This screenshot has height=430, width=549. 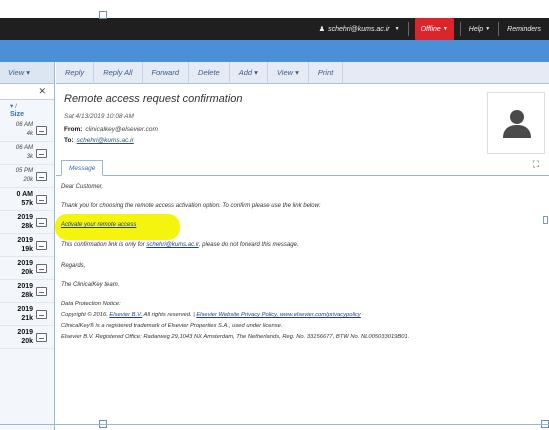 I want to click on team-text: The ClinicalKey team., so click(x=90, y=285).